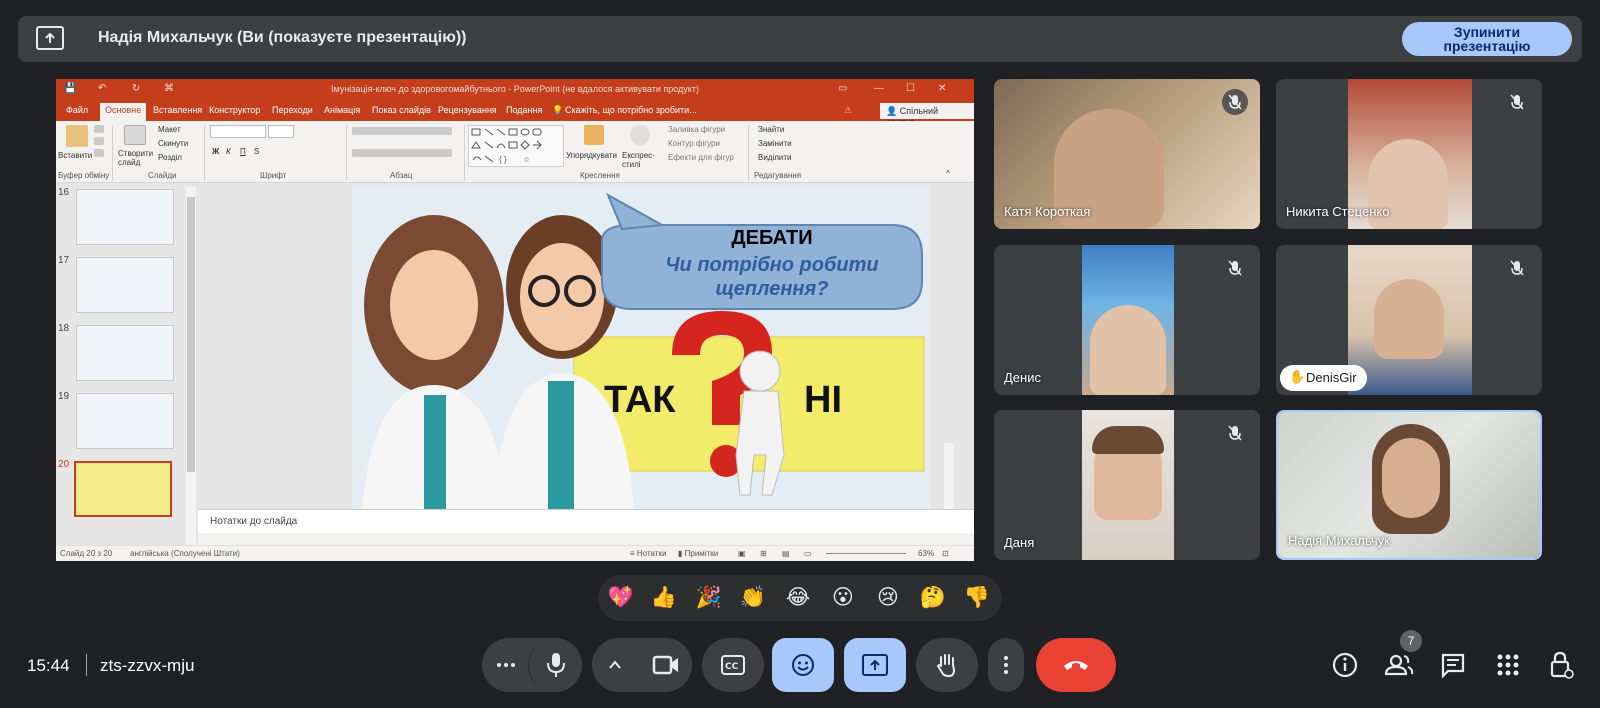 This screenshot has height=708, width=1600. Describe the element at coordinates (927, 115) in the screenshot. I see `share-button: 👤 Спільний доступ` at that location.